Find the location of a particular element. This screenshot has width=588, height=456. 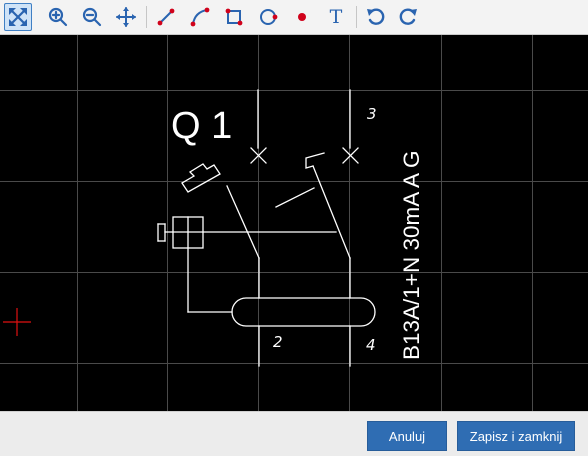

zoom-fit-icon is located at coordinates (18, 17).